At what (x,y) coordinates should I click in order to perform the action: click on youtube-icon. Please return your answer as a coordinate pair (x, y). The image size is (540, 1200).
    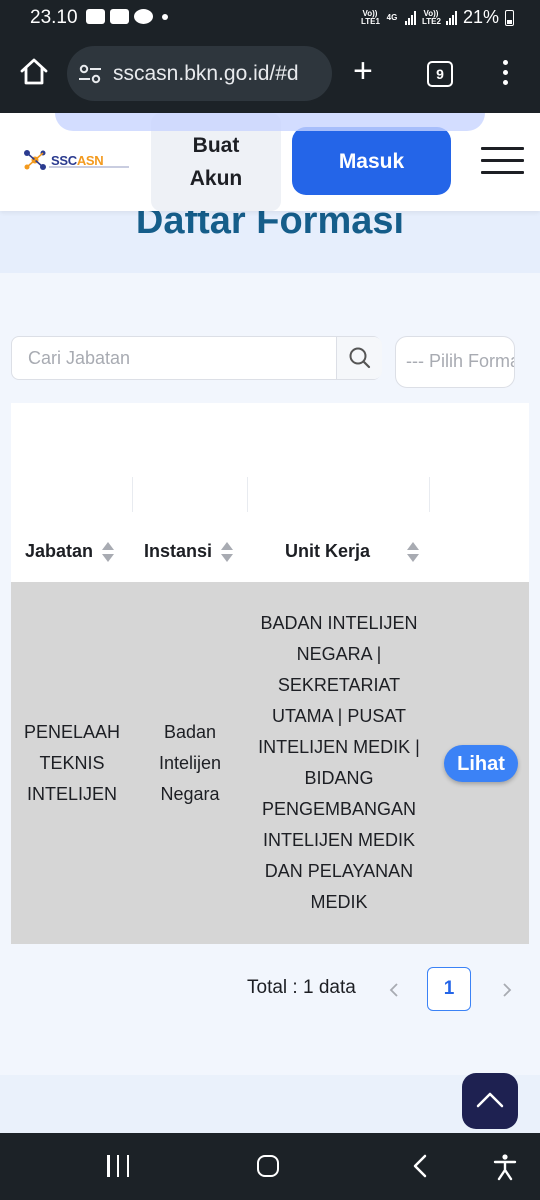
    Looking at the image, I should click on (95, 16).